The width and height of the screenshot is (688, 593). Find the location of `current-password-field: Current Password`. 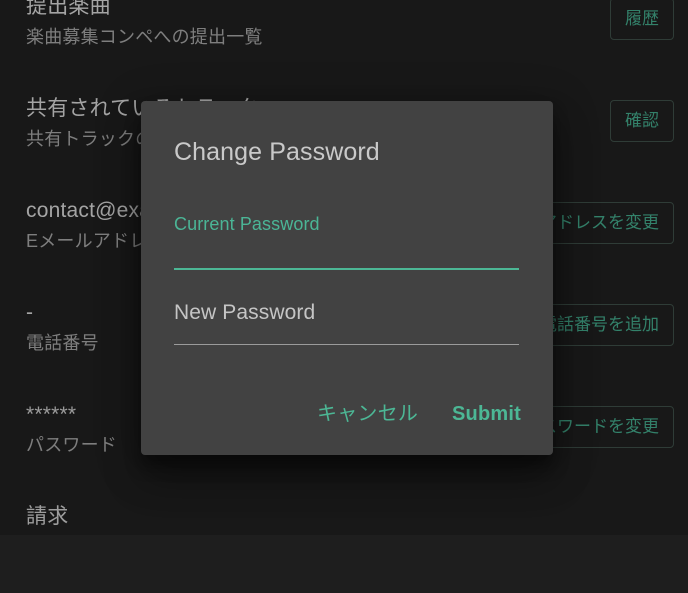

current-password-field: Current Password is located at coordinates (346, 241).